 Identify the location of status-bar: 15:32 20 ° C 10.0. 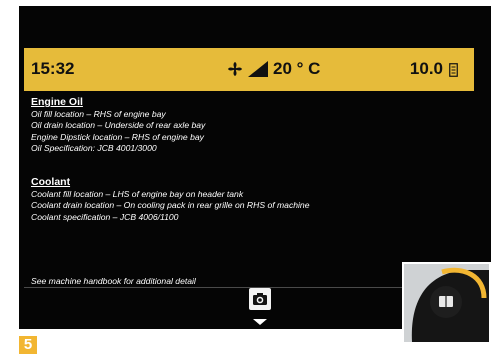
(249, 69).